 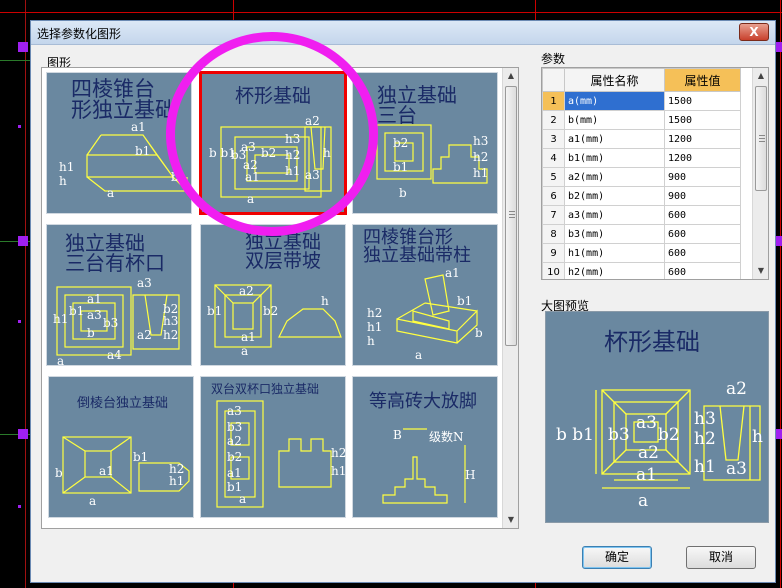 I want to click on table-corner-header, so click(x=553, y=80).